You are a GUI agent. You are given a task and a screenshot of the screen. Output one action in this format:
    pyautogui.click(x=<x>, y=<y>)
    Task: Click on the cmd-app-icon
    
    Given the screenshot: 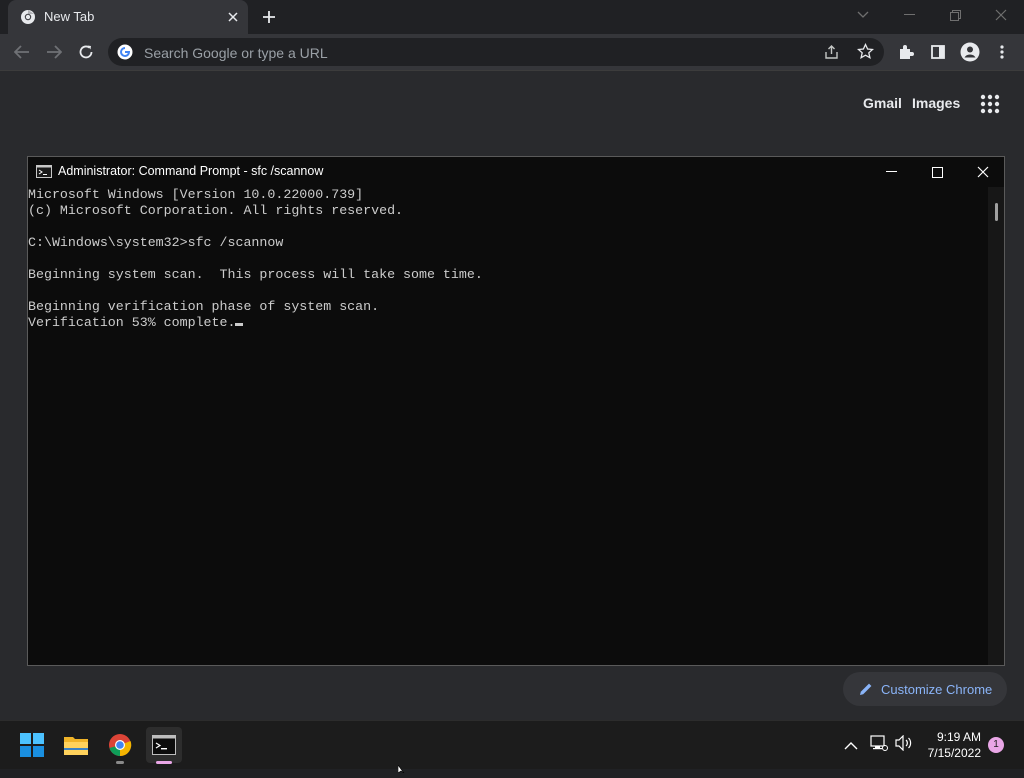 What is the action you would take?
    pyautogui.click(x=44, y=174)
    